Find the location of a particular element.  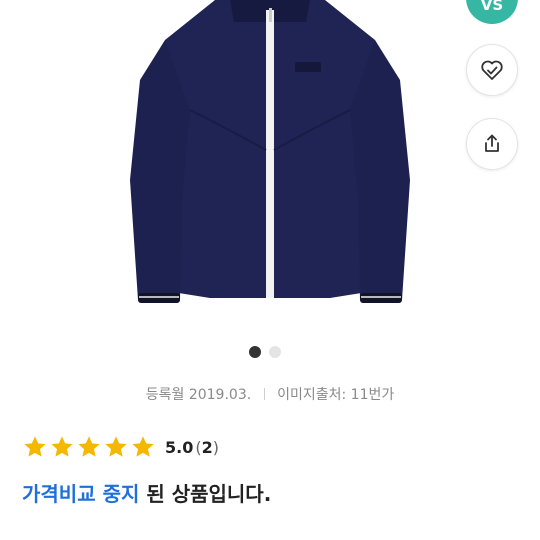

vs-badge: VS is located at coordinates (492, 12).